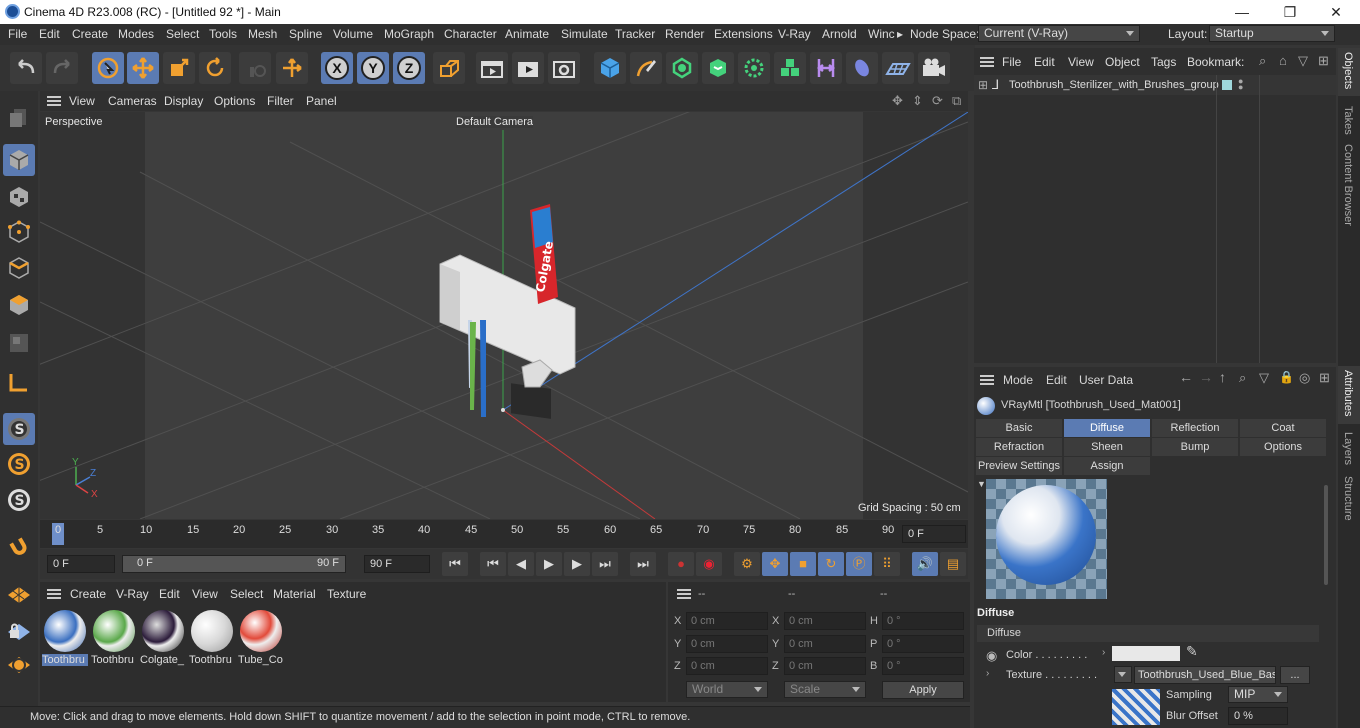 The image size is (1360, 728). I want to click on menu-spline: Spline, so click(305, 34).